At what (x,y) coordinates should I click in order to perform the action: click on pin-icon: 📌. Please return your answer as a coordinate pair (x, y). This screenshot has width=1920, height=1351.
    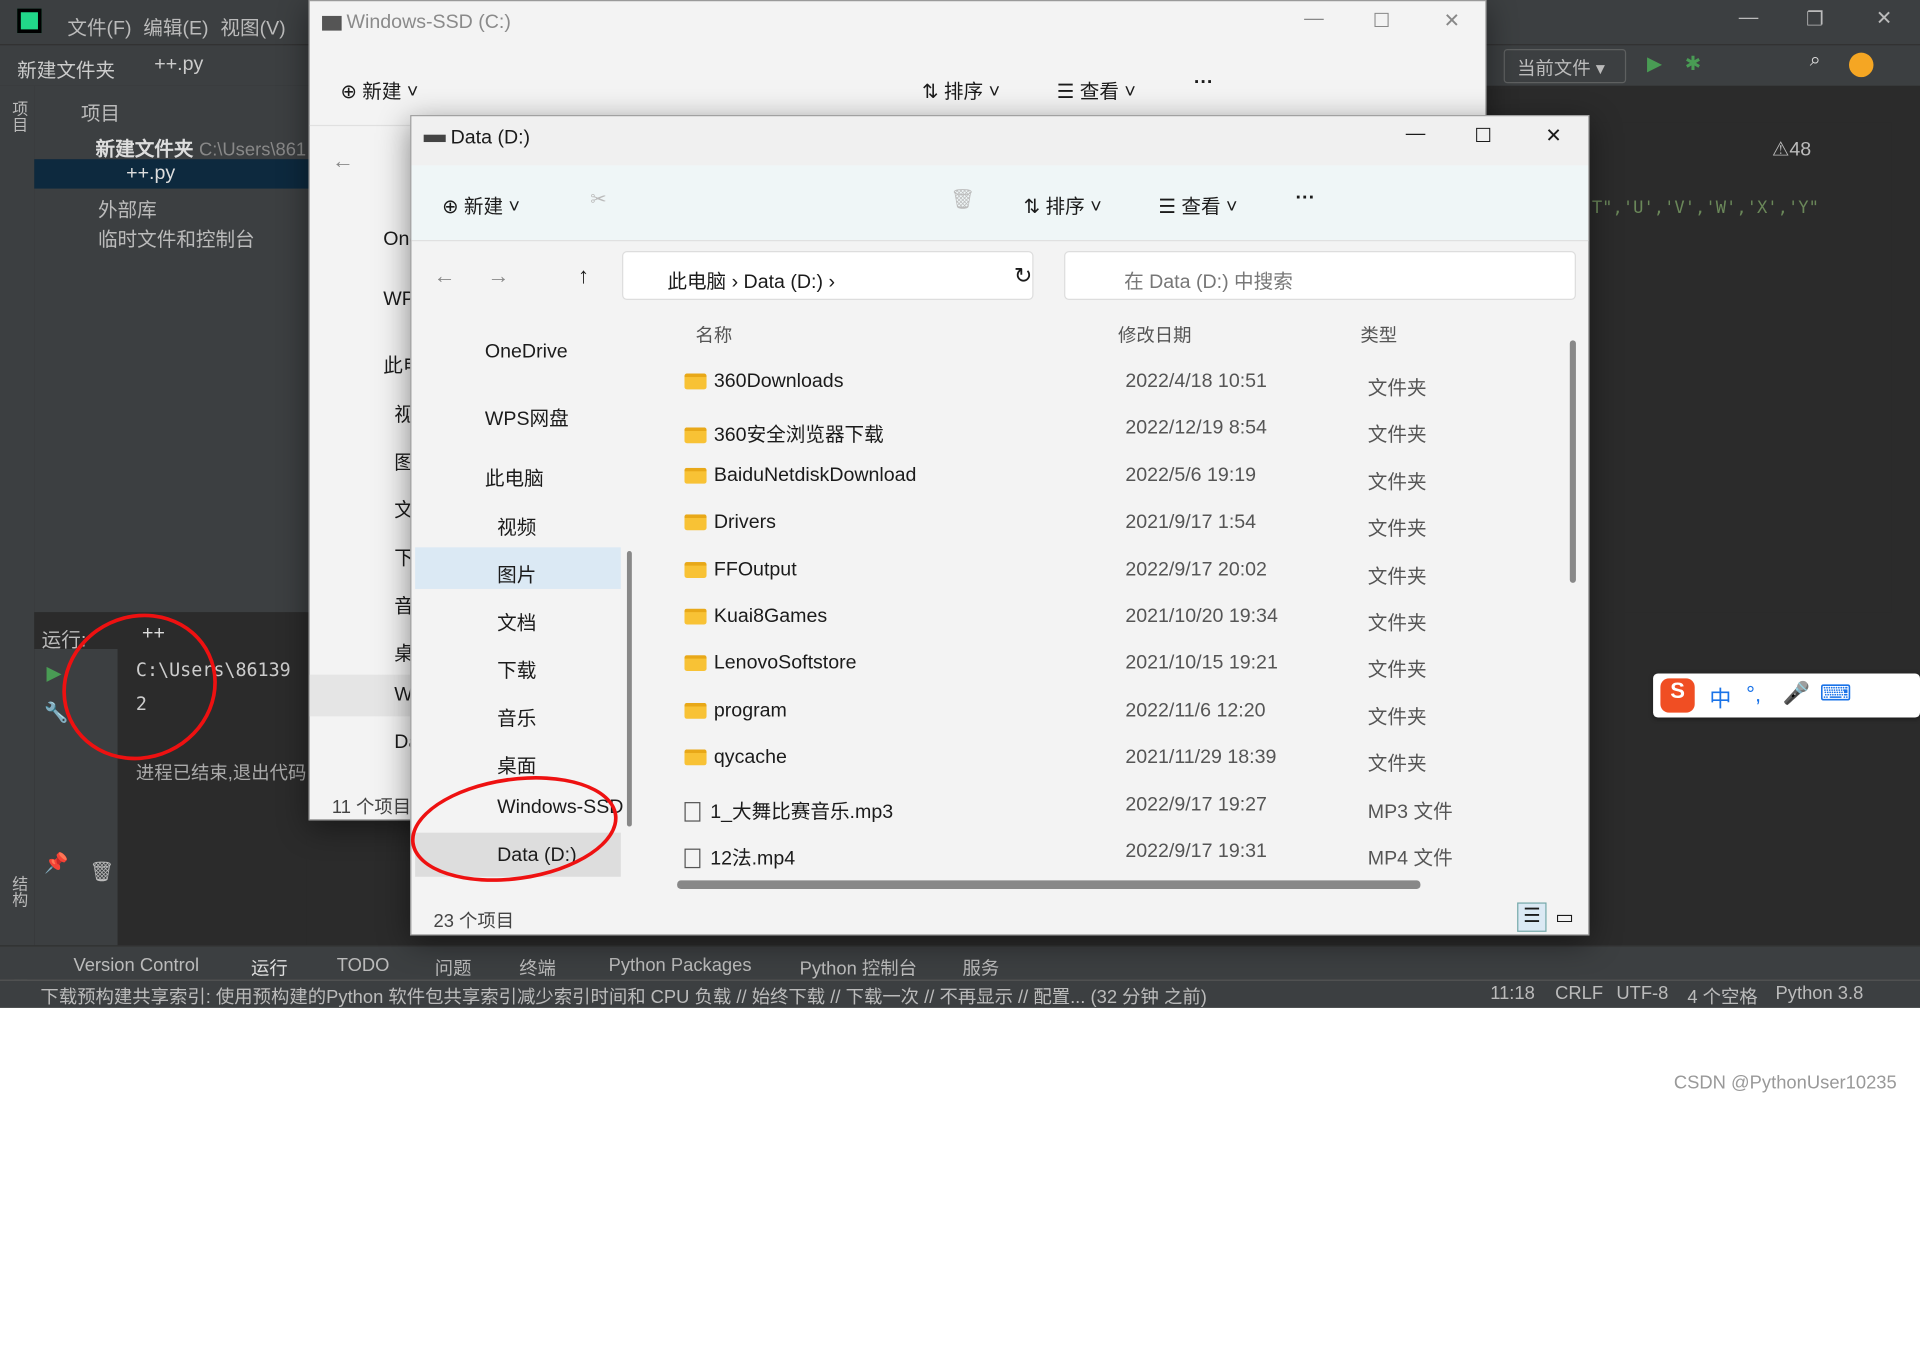
    Looking at the image, I should click on (56, 863).